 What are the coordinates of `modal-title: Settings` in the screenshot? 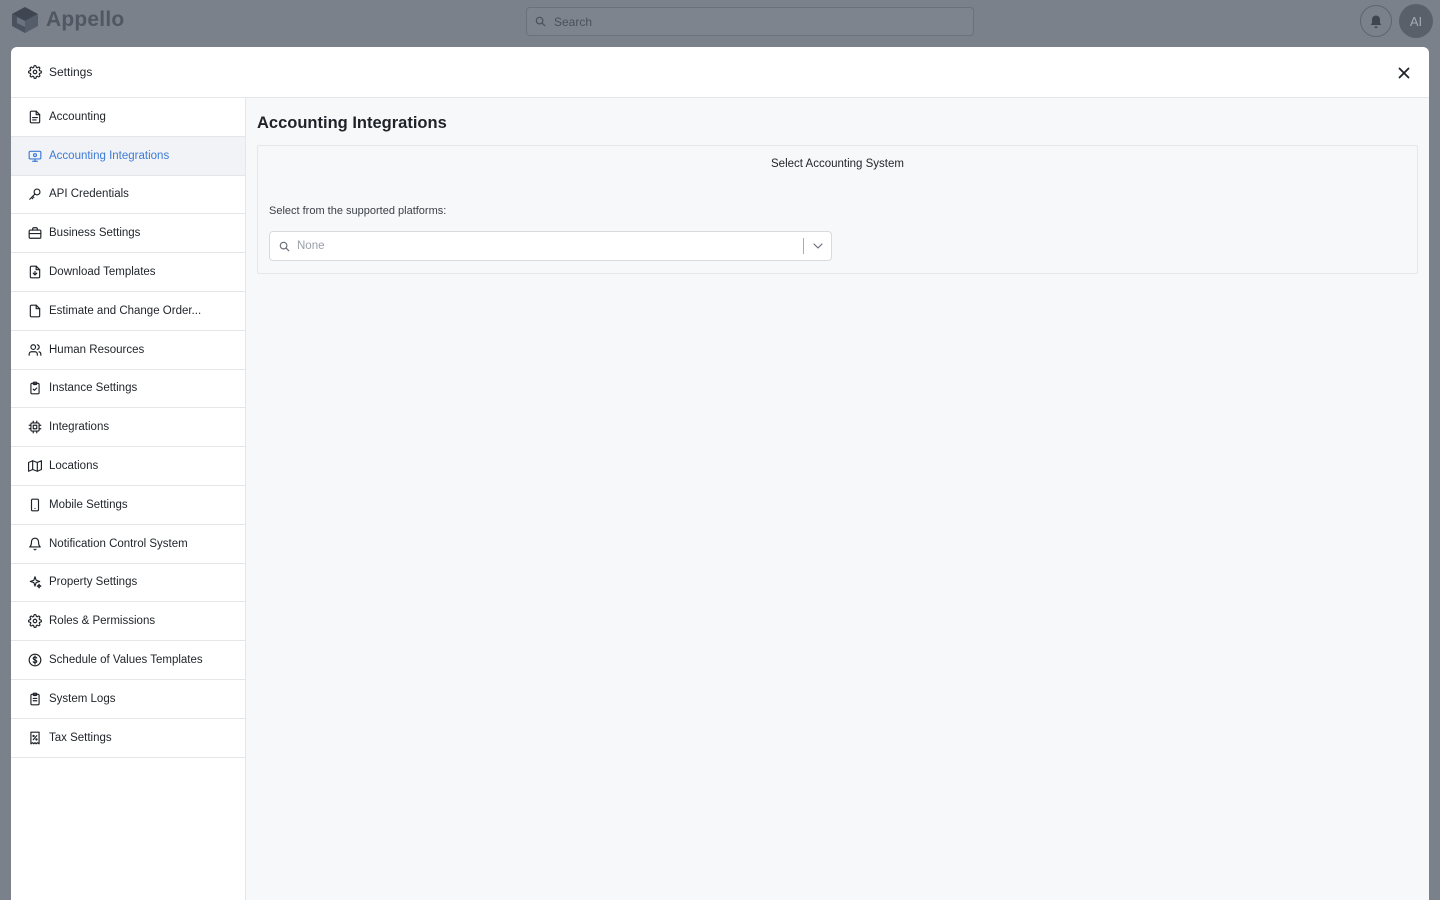 It's located at (71, 72).